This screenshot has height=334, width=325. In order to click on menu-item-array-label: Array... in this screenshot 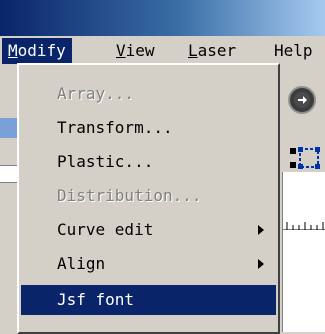, I will do `click(96, 93)`.